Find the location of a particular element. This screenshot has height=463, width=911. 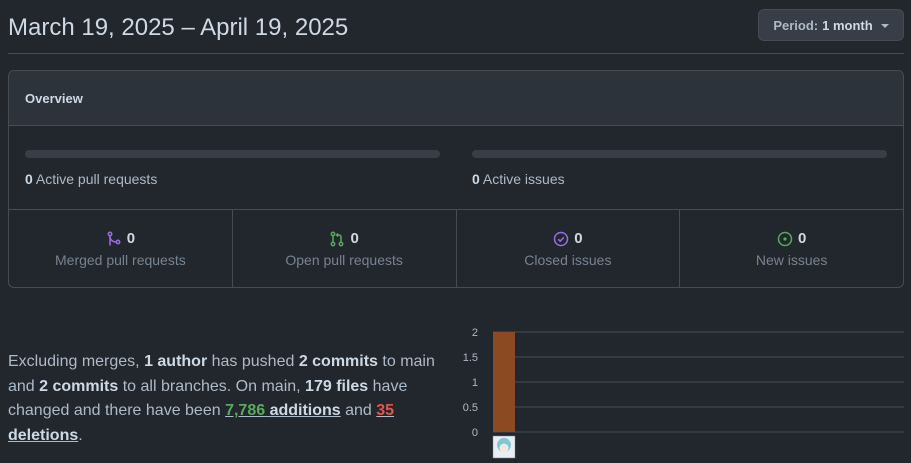

pull-requests-progress-bar is located at coordinates (232, 154).